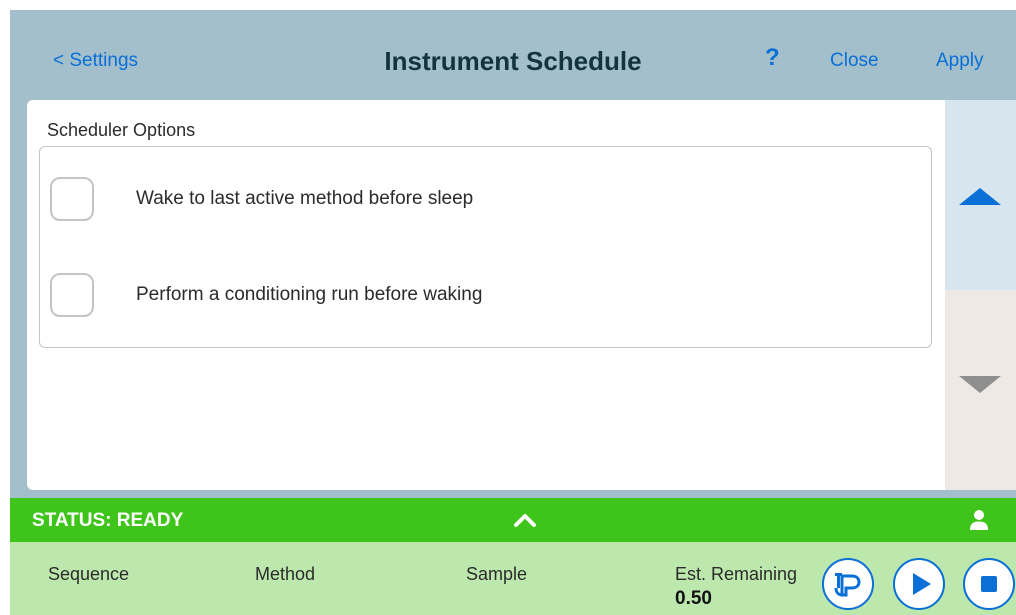 This screenshot has width=1016, height=615. I want to click on method-label: Method, so click(285, 574).